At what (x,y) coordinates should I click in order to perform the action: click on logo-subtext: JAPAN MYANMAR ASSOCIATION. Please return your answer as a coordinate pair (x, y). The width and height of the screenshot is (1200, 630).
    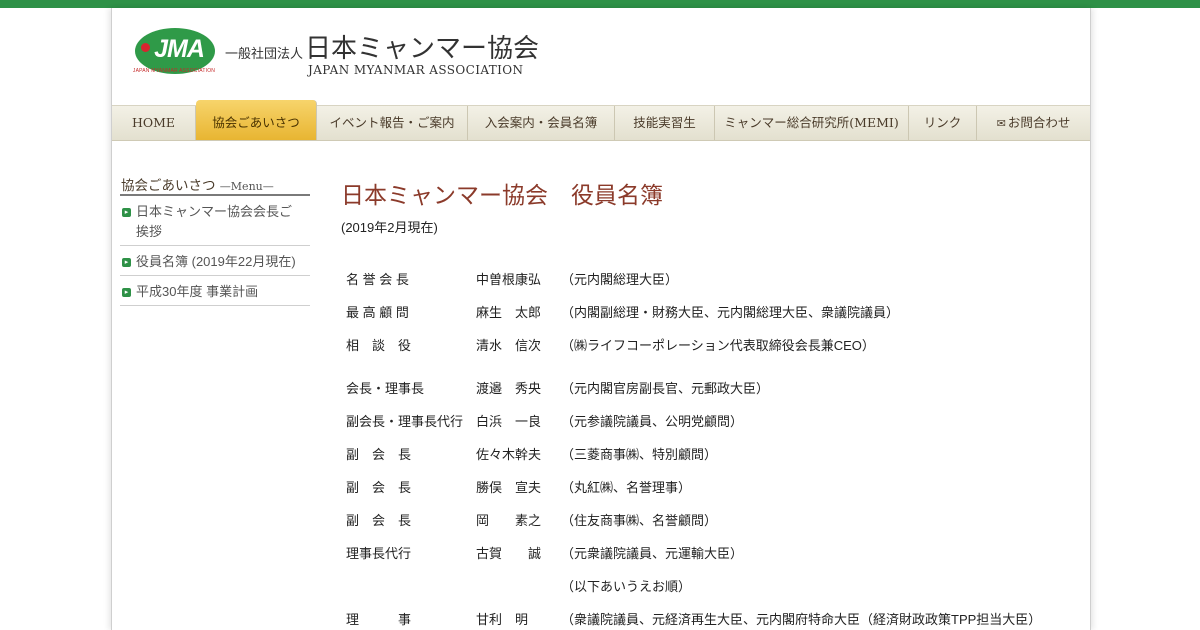
    Looking at the image, I should click on (174, 71).